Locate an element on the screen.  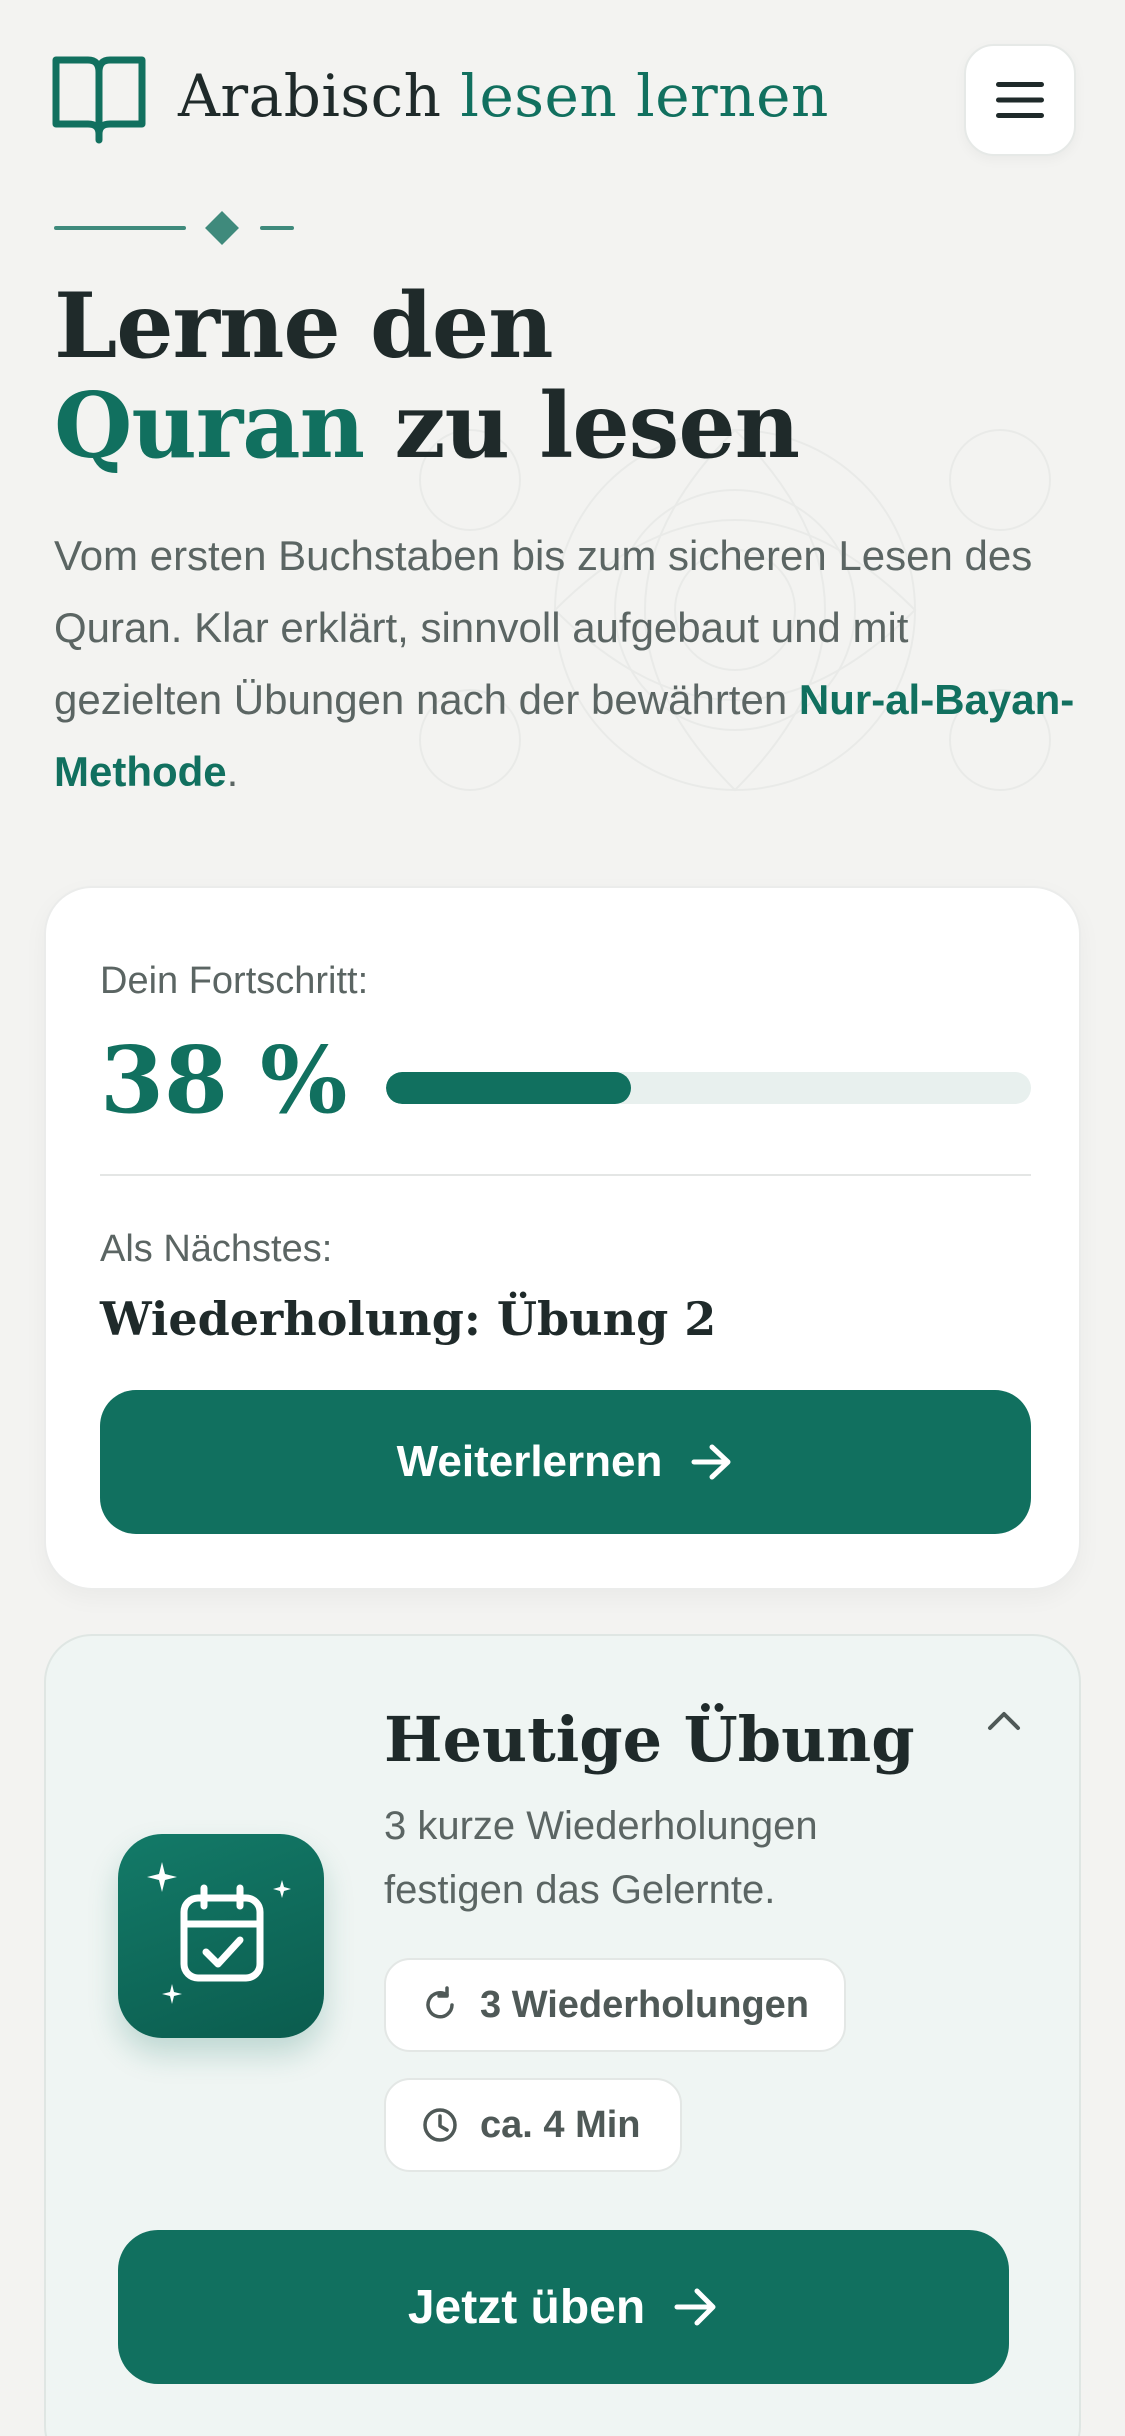
hero-description-end: . is located at coordinates (232, 771).